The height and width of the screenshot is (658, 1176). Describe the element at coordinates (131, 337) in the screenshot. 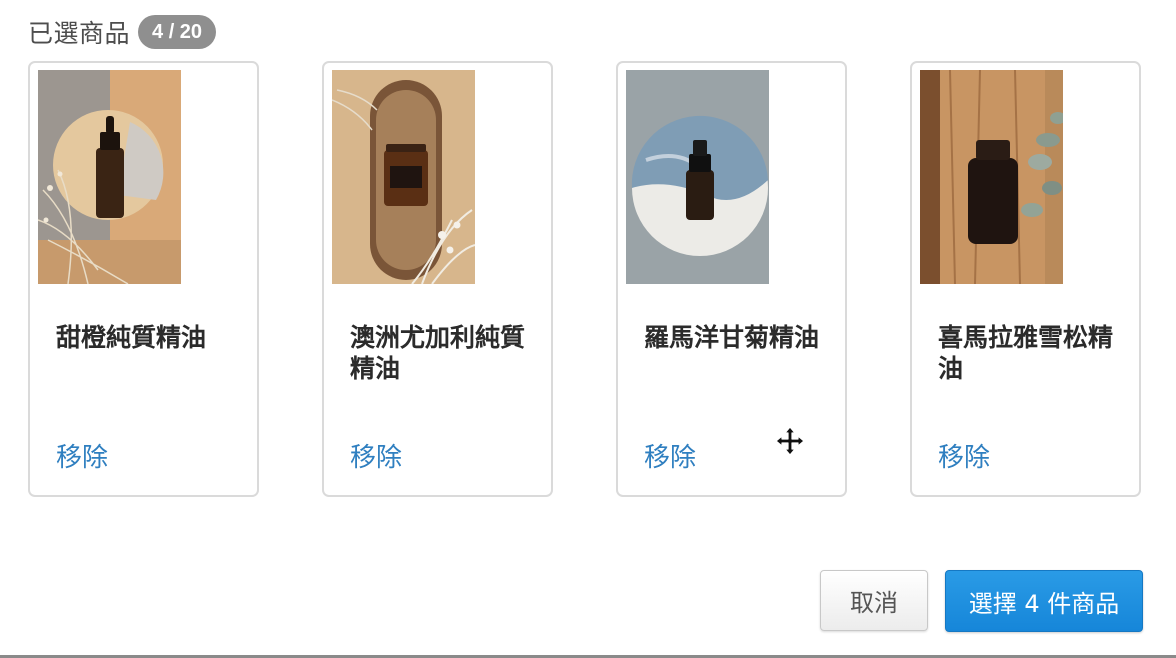

I see `product-name: 甜橙純質精油` at that location.